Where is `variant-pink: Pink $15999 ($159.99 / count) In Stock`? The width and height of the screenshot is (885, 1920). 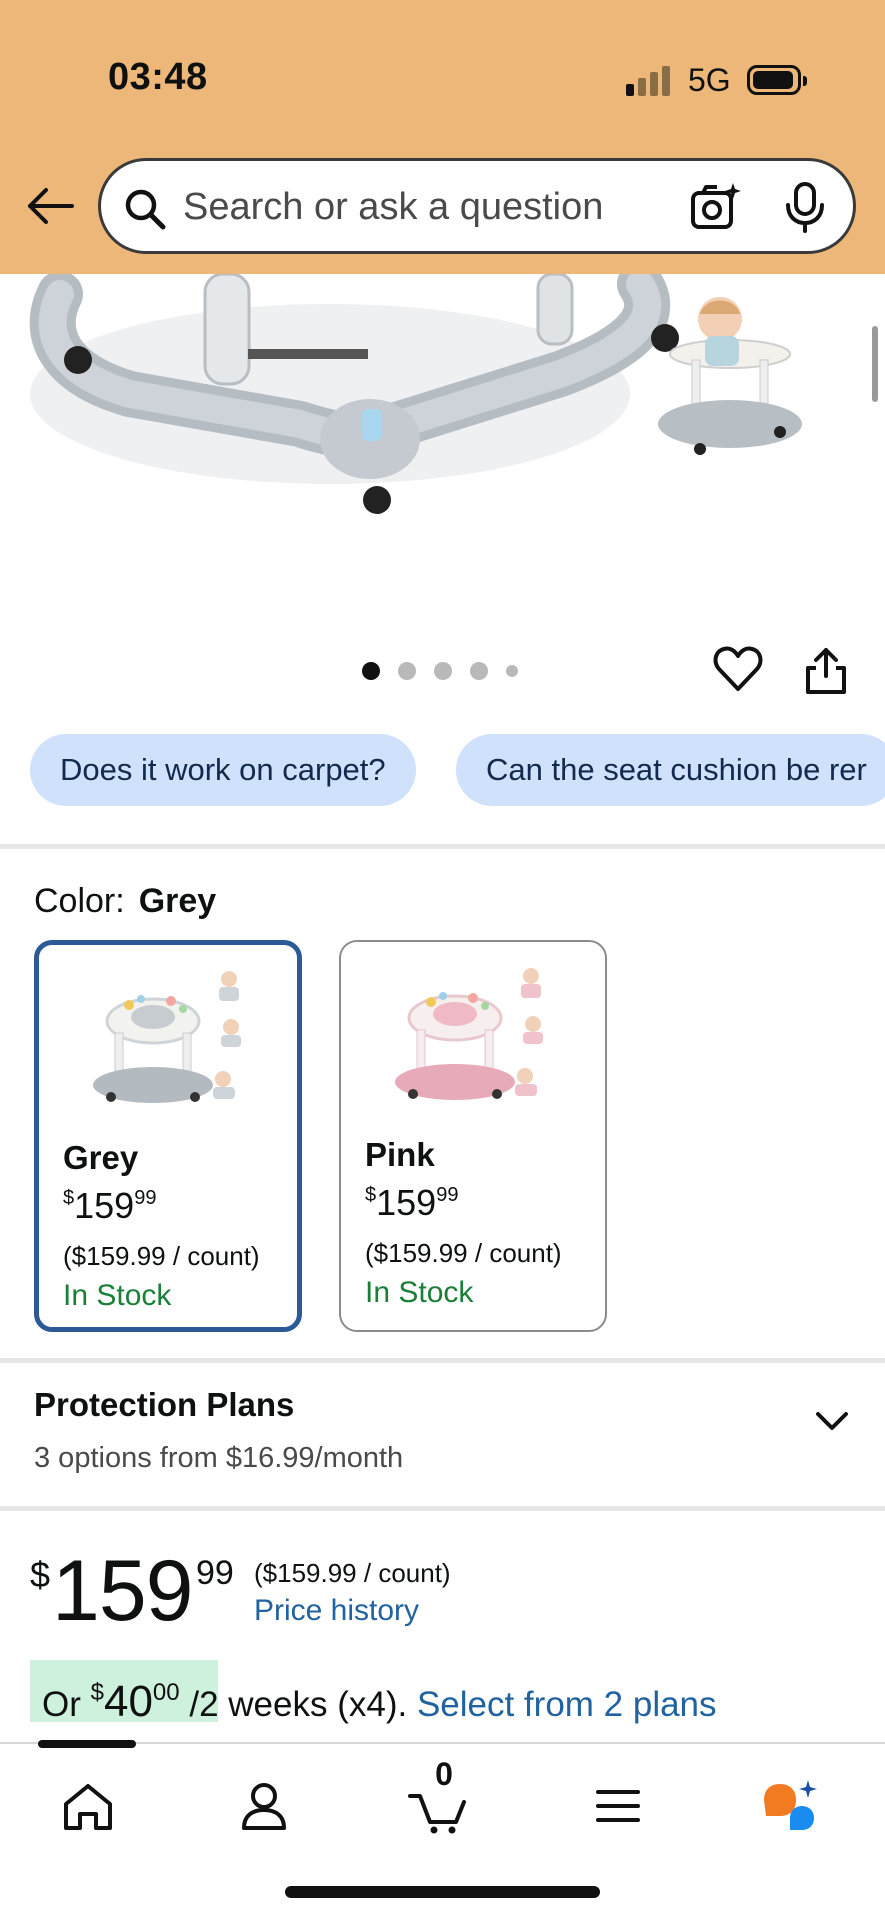
variant-pink: Pink $15999 ($159.99 / count) In Stock is located at coordinates (473, 1136).